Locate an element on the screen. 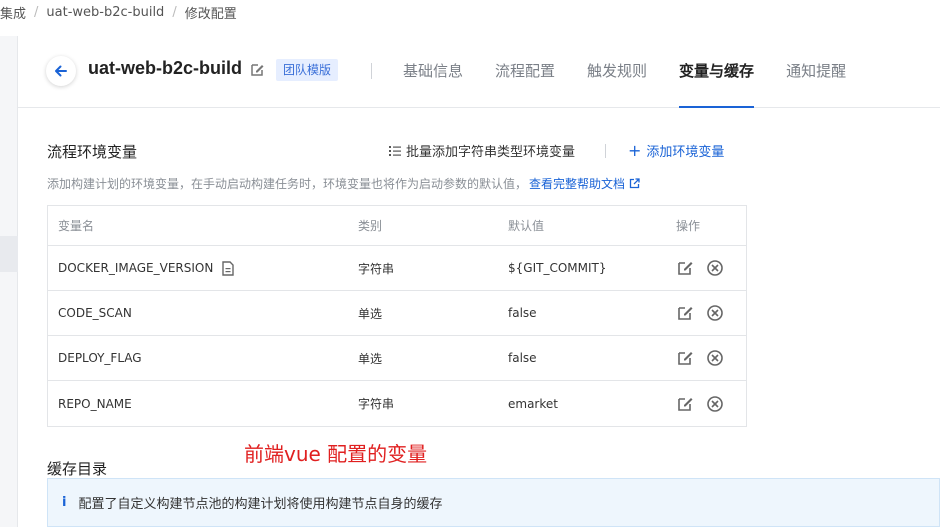  tab-flow-config: 流程配置 is located at coordinates (525, 72).